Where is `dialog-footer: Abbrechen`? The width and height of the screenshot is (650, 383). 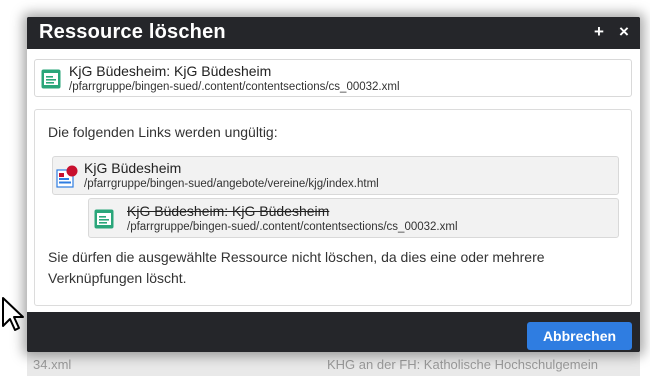
dialog-footer: Abbrechen is located at coordinates (333, 332).